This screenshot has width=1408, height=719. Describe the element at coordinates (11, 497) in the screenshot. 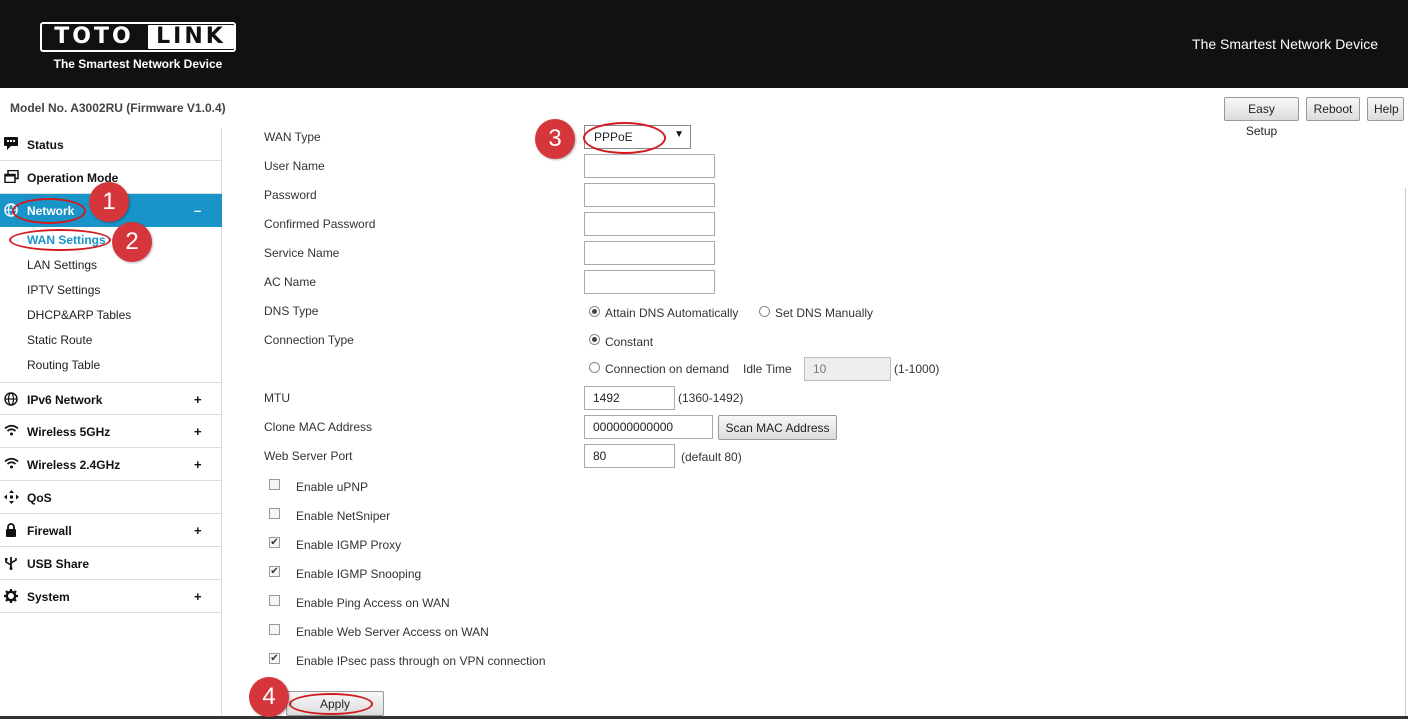

I see `qos-icon` at that location.